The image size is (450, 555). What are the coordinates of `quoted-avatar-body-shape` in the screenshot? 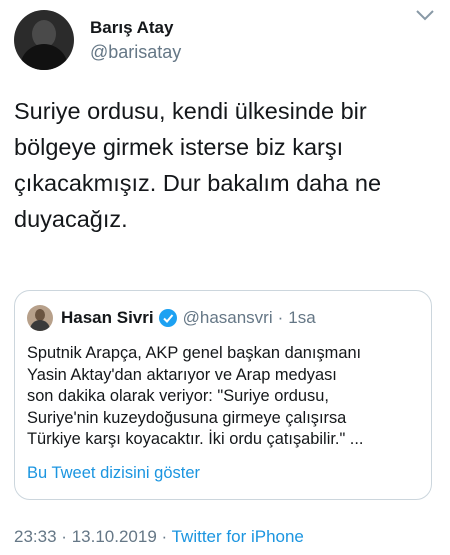 It's located at (40, 325).